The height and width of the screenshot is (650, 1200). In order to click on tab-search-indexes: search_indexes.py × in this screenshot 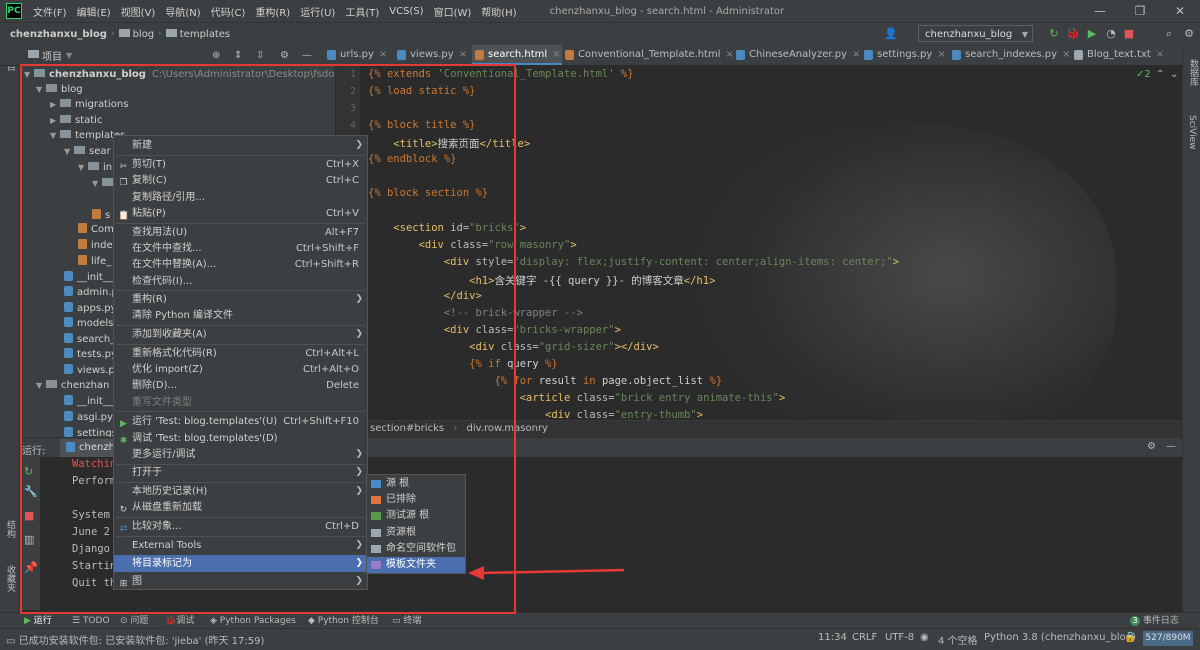, I will do `click(1018, 55)`.